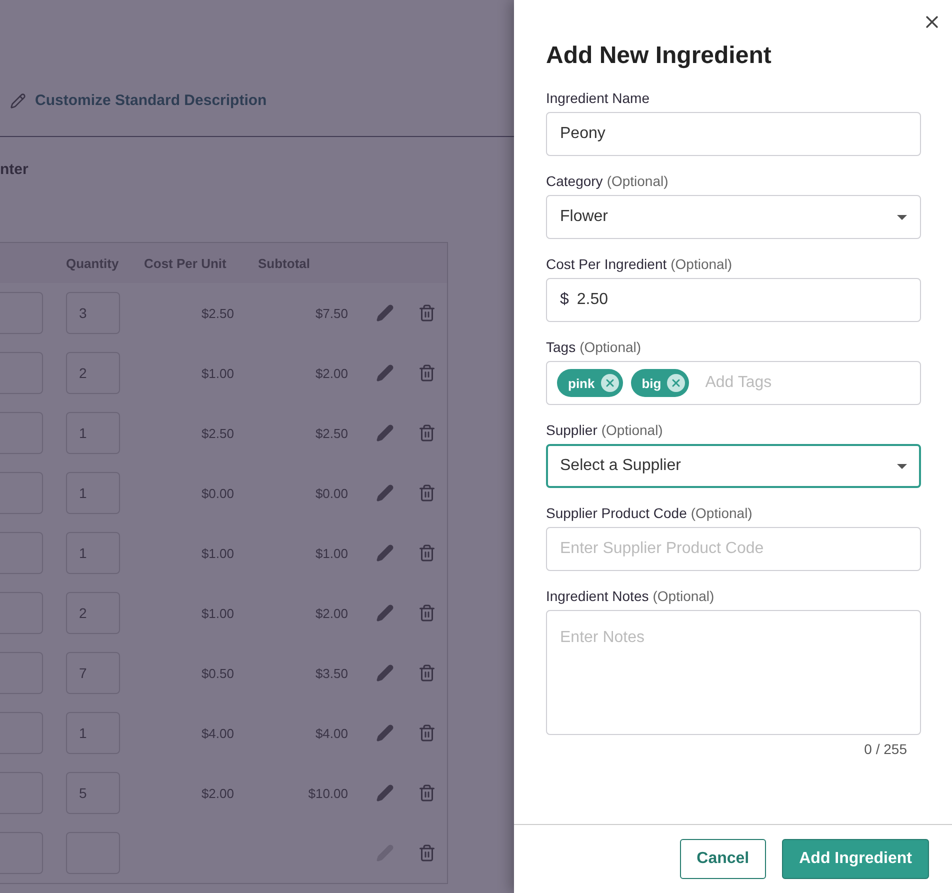 The height and width of the screenshot is (893, 952). I want to click on tag-chip: big, so click(660, 383).